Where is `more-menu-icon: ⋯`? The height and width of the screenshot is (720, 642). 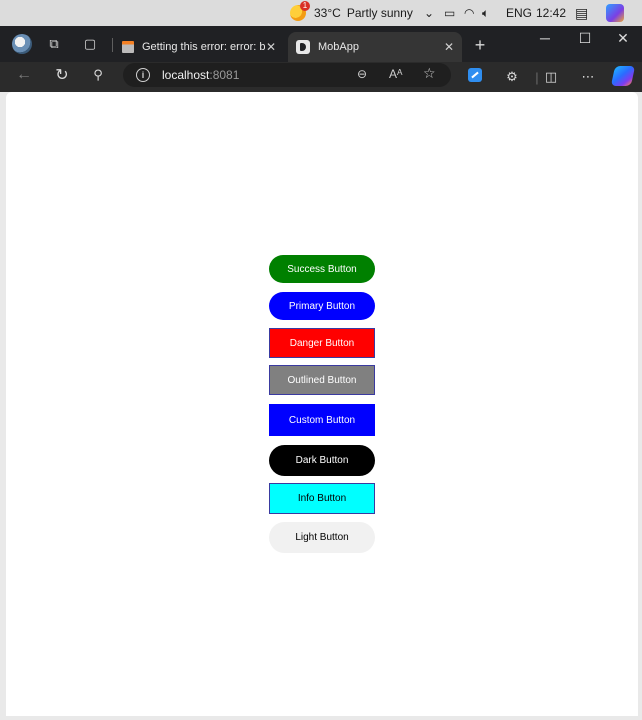
more-menu-icon: ⋯ is located at coordinates (588, 77).